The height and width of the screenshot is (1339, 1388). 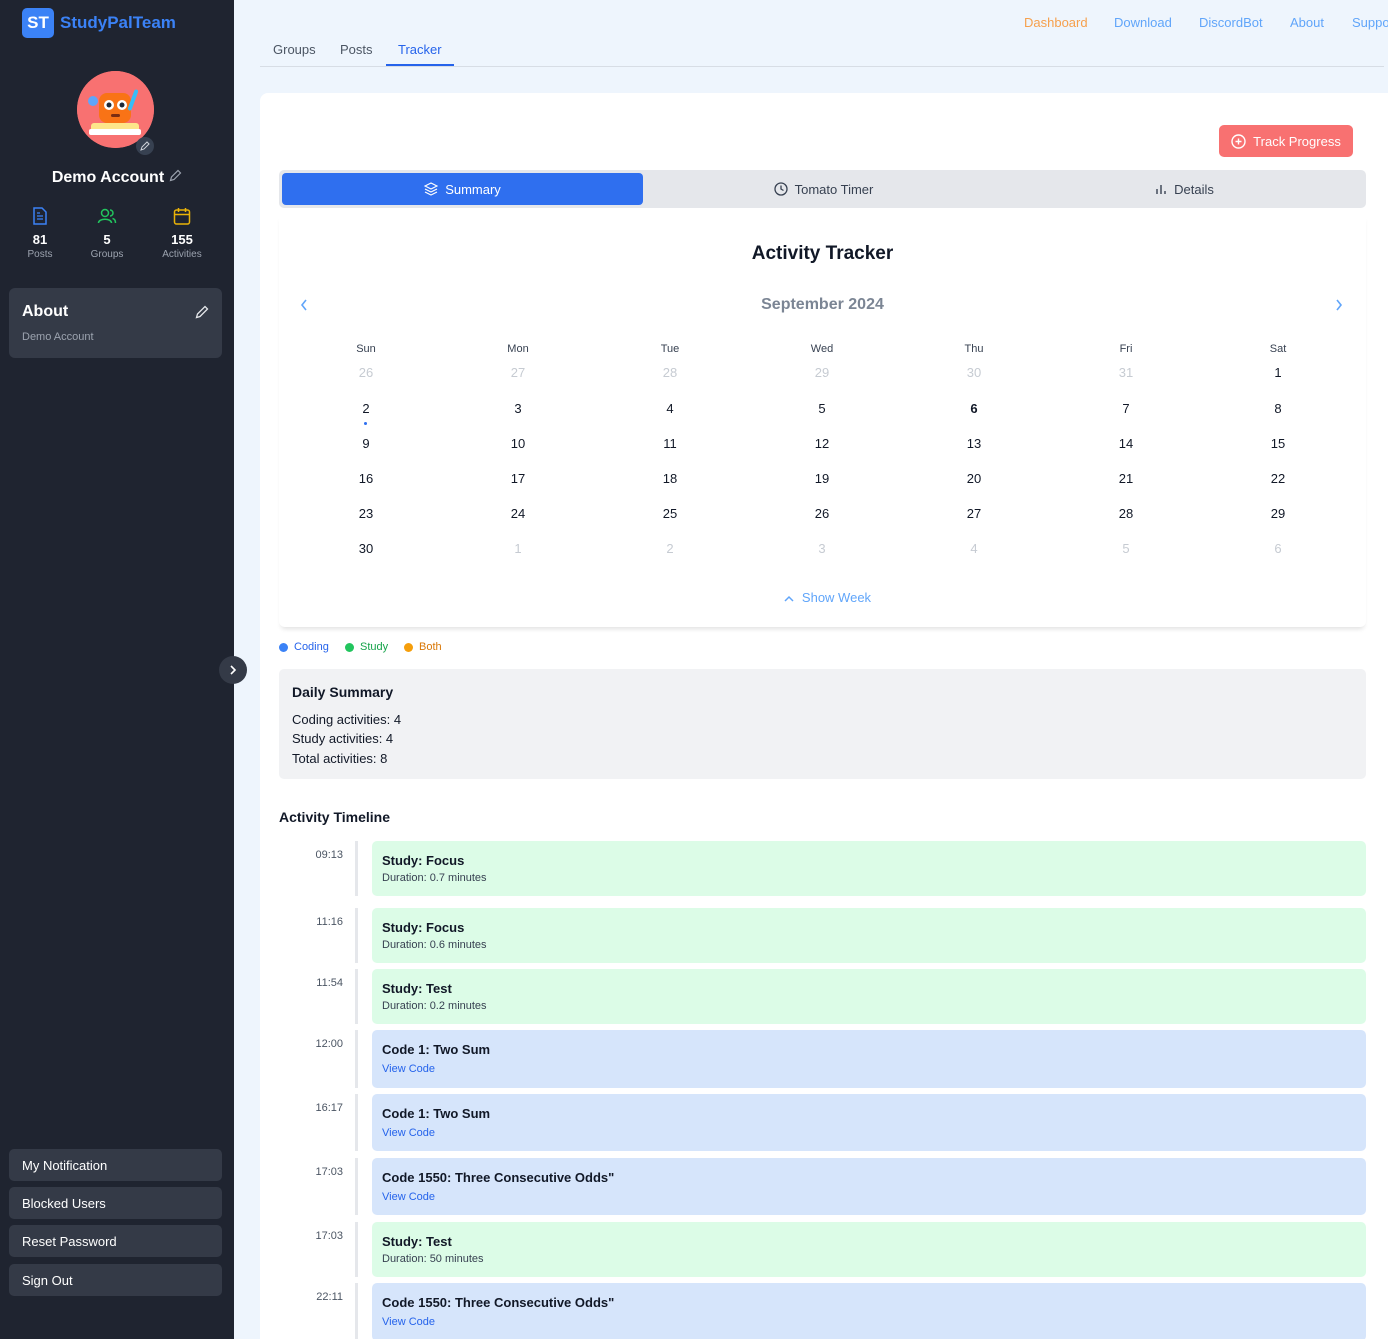 I want to click on legend-both: Both, so click(x=423, y=647).